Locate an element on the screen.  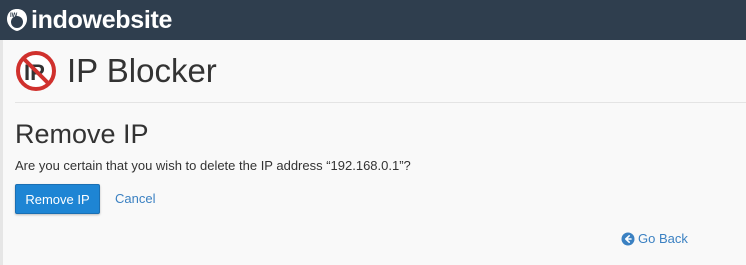
arrow-left-circle-icon is located at coordinates (628, 238).